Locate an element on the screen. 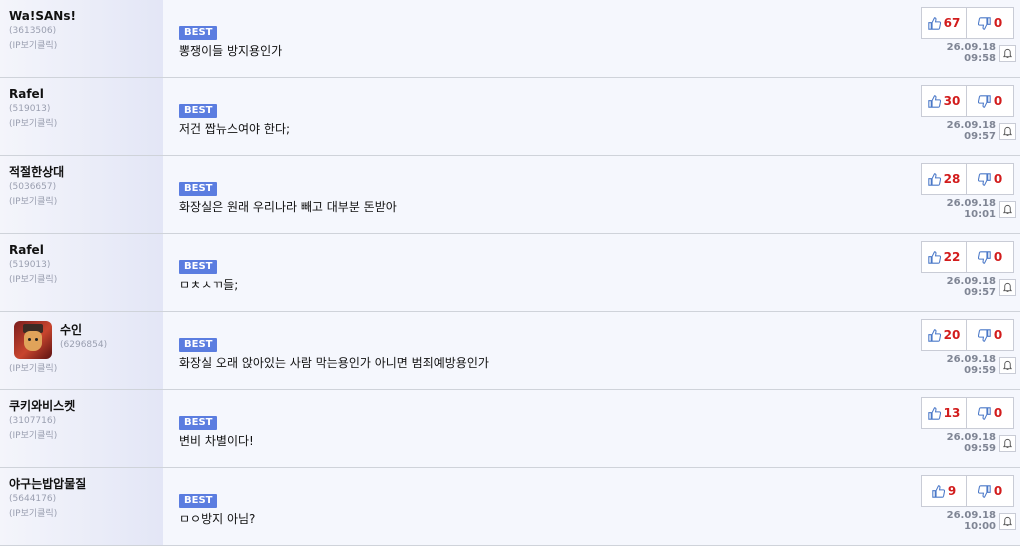  upvote-button: 22 is located at coordinates (944, 257).